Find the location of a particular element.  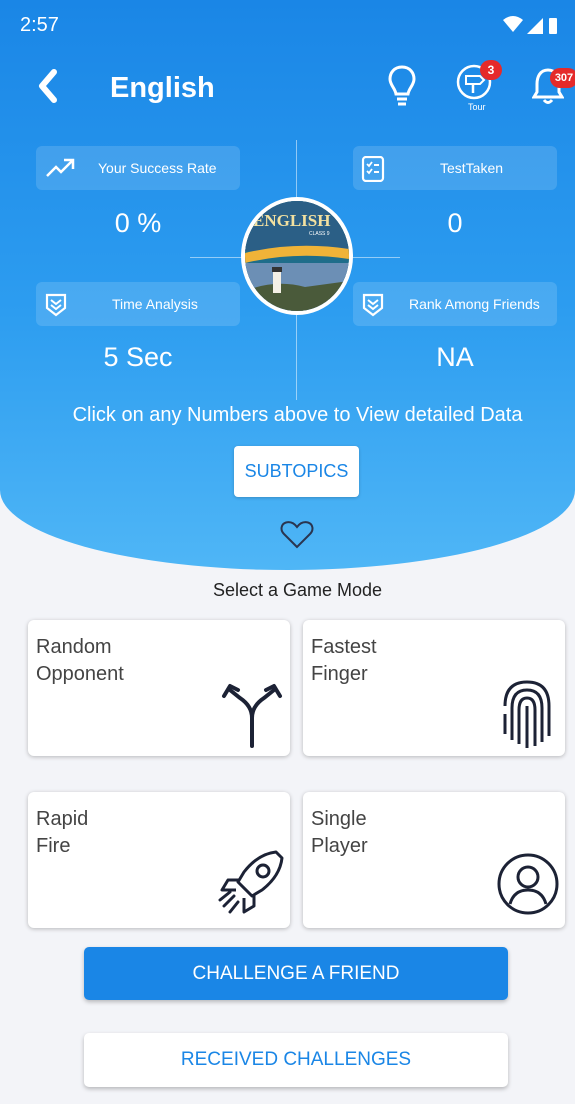

cover-title: ENGLISH is located at coordinates (292, 220).